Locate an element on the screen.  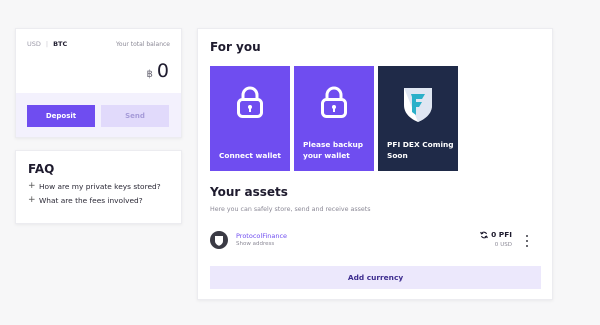
faq-item-label: How are my private keys stored? is located at coordinates (100, 186).